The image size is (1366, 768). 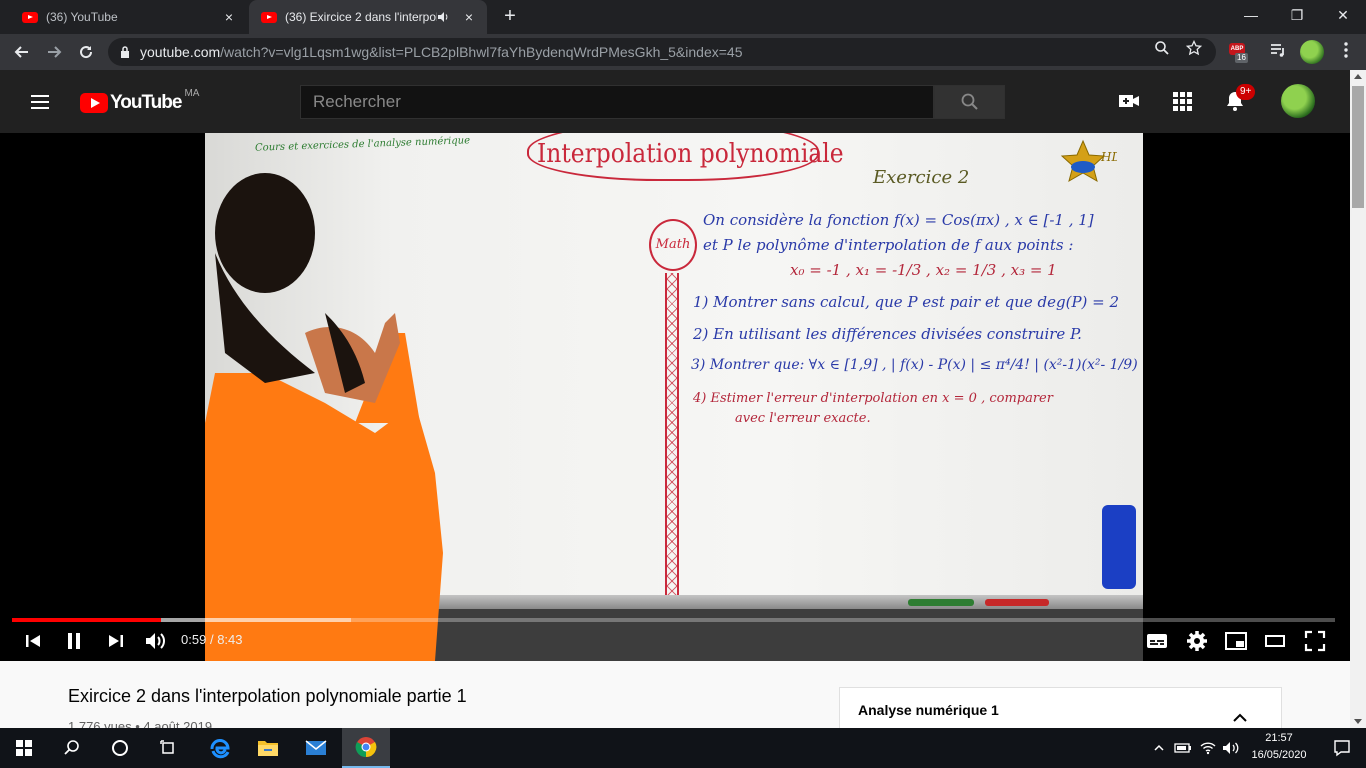 What do you see at coordinates (1275, 641) in the screenshot?
I see `theater-mode-icon` at bounding box center [1275, 641].